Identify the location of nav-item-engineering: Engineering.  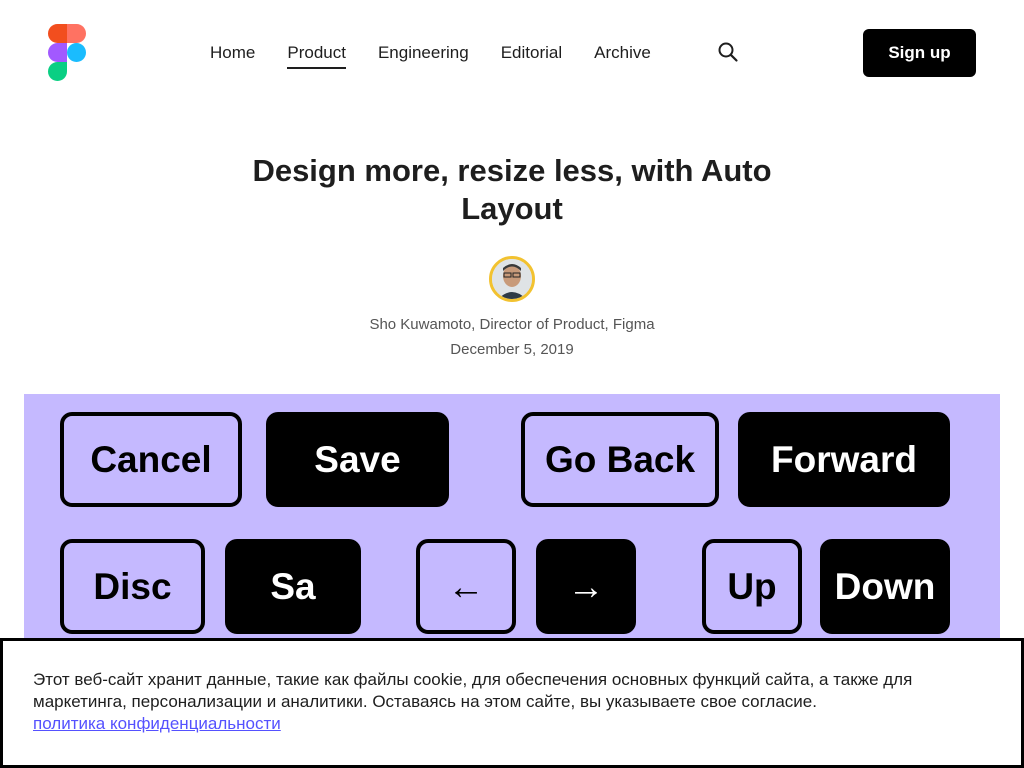
(423, 53).